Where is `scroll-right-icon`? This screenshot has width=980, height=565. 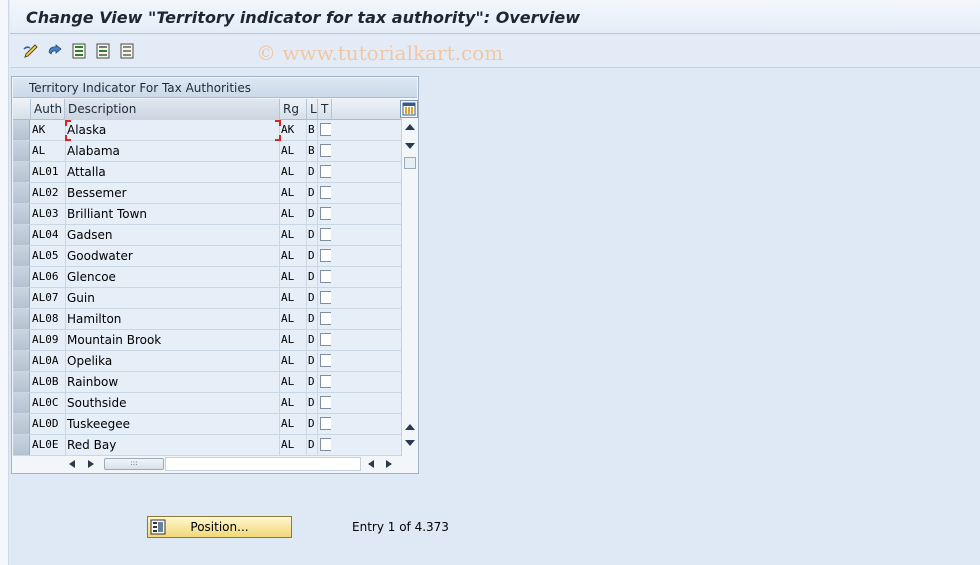 scroll-right-icon is located at coordinates (91, 464).